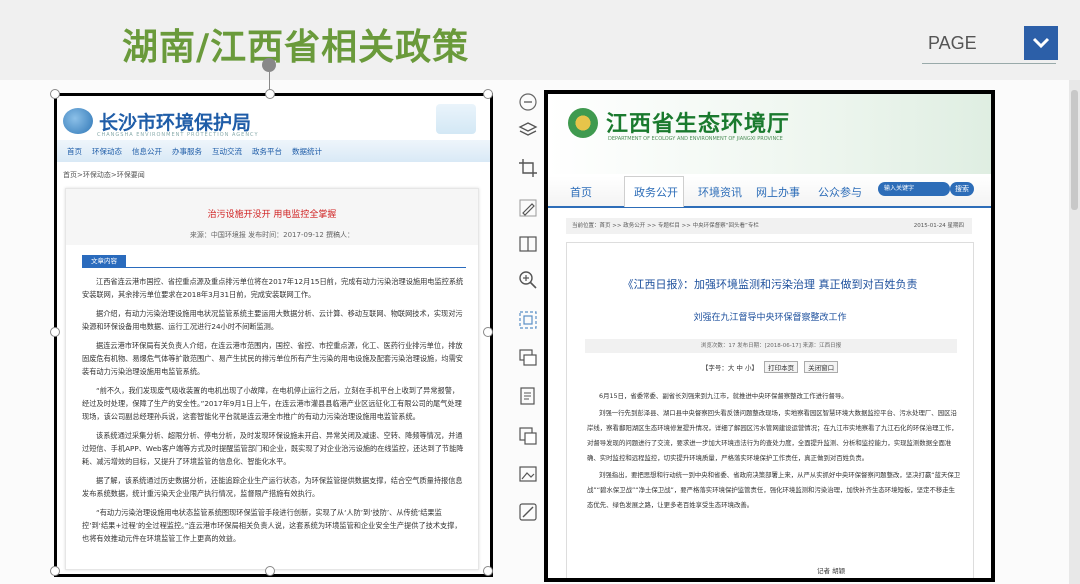 Image resolution: width=1080 pixels, height=584 pixels. Describe the element at coordinates (269, 65) in the screenshot. I see `rotate-handle-icon` at that location.